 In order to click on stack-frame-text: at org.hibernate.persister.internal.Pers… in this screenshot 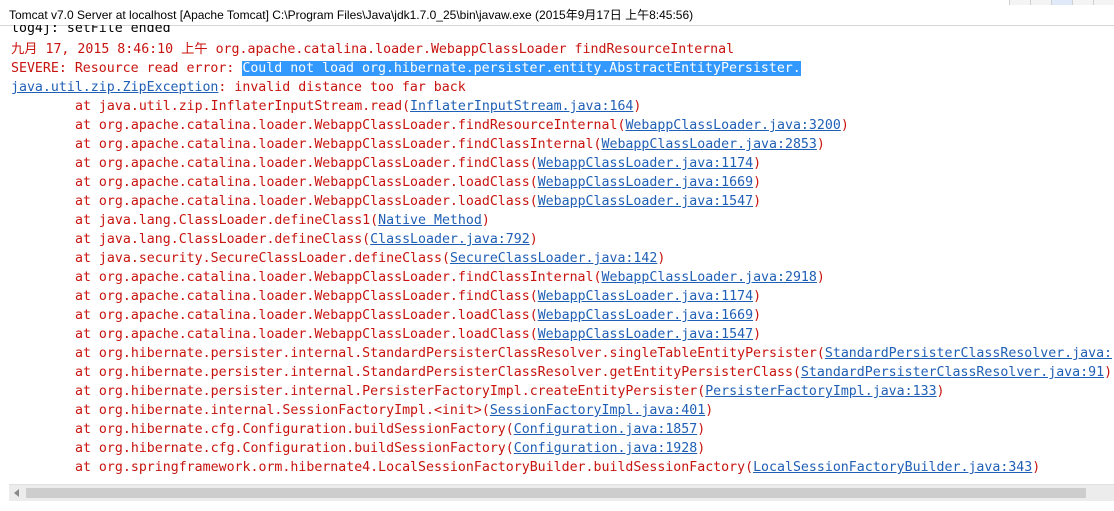, I will do `click(390, 391)`.